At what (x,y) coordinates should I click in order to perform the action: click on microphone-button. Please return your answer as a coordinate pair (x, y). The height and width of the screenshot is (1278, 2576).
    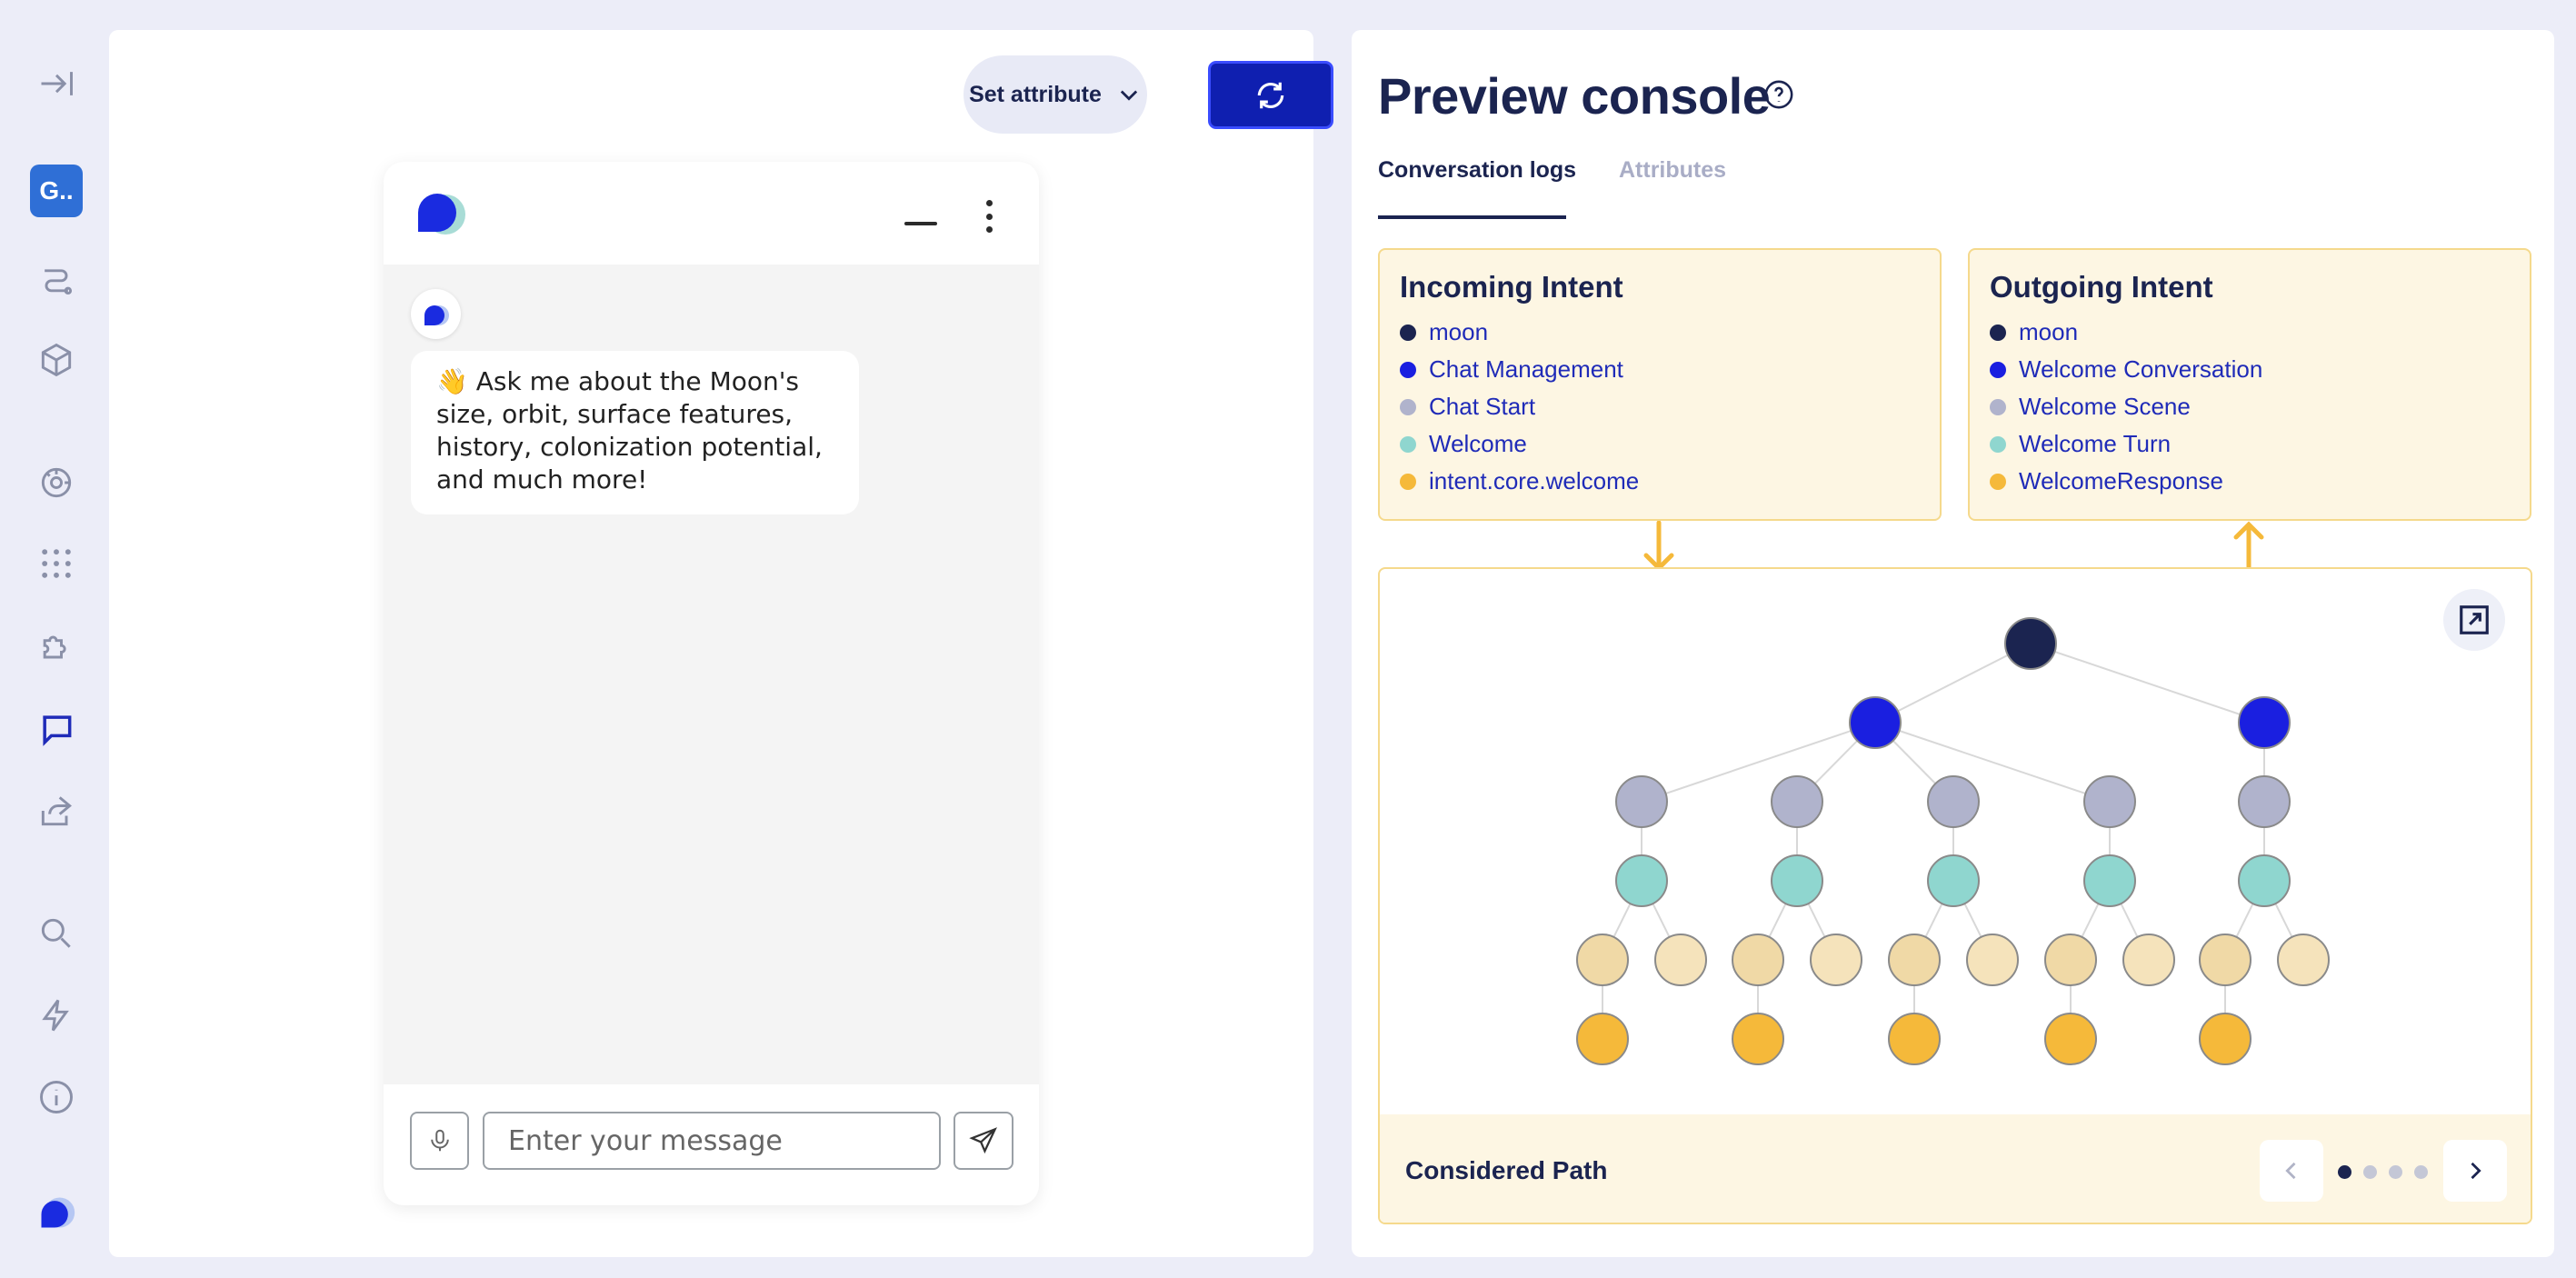
    Looking at the image, I should click on (439, 1141).